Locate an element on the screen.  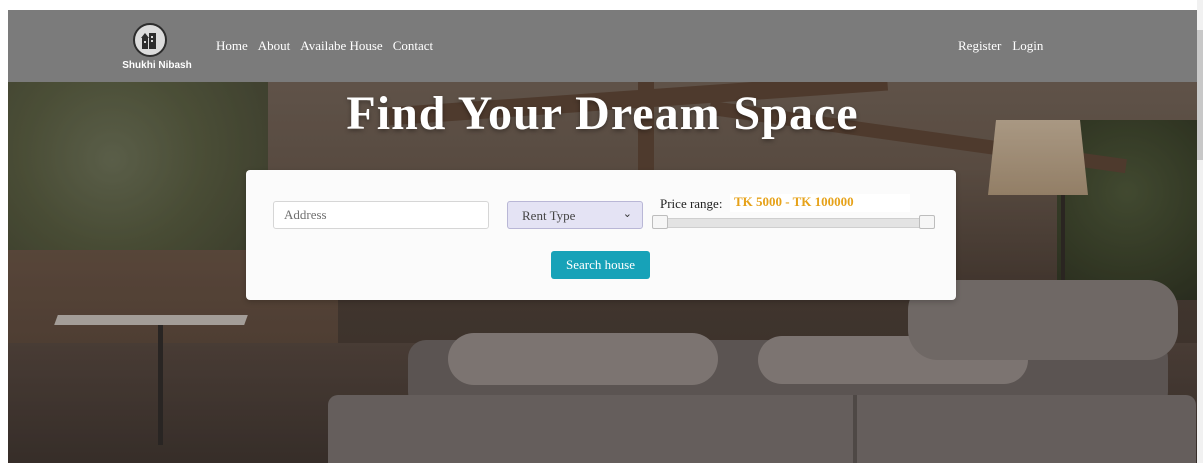
rent-type-select: Rent Type ⌄ is located at coordinates (575, 215).